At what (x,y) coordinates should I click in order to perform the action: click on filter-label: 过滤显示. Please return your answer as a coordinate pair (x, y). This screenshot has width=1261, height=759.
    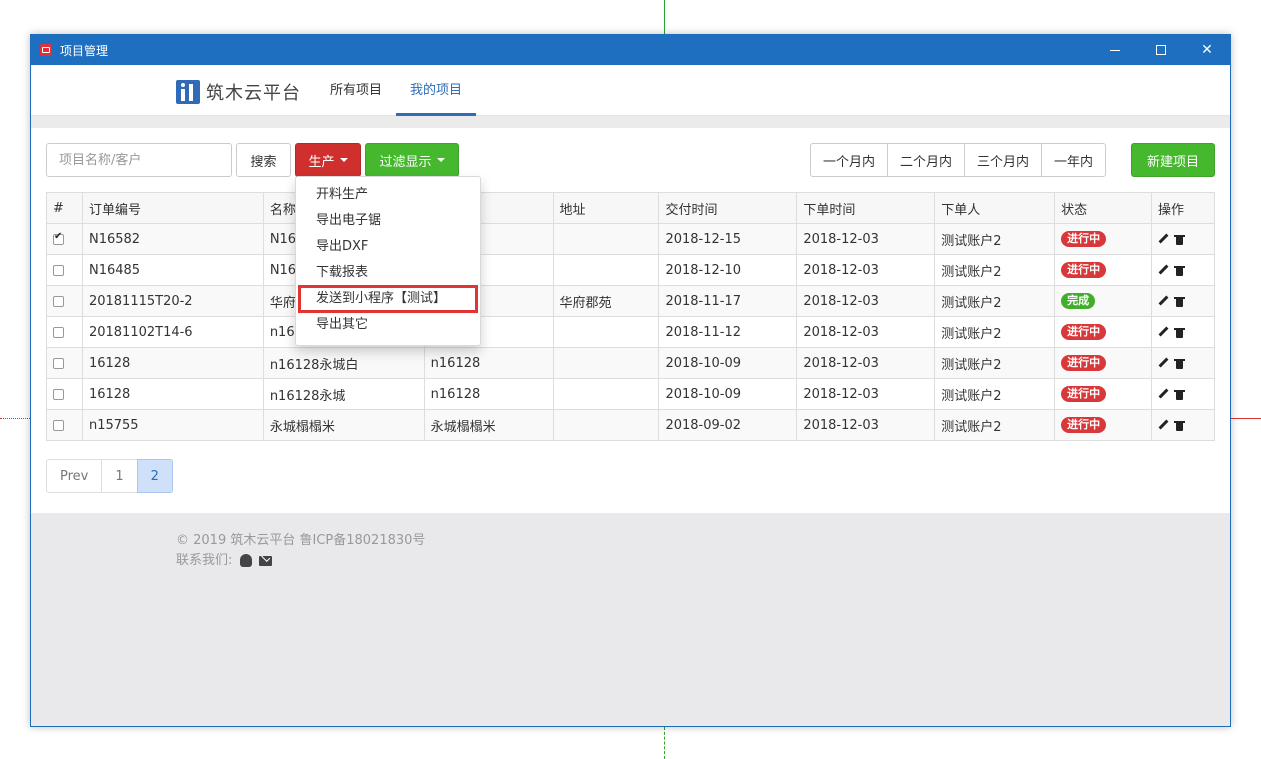
    Looking at the image, I should click on (405, 162).